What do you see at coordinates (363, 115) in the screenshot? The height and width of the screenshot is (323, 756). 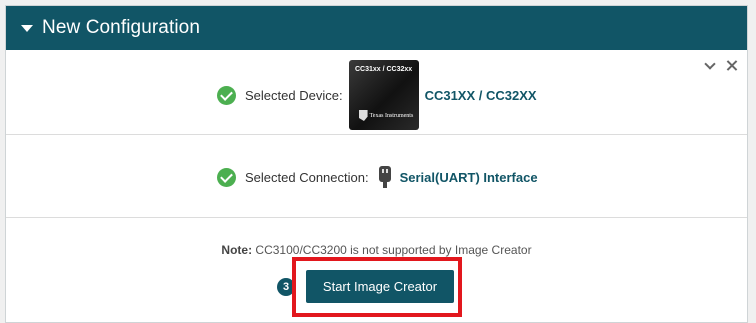 I see `texas-instruments-logo-icon` at bounding box center [363, 115].